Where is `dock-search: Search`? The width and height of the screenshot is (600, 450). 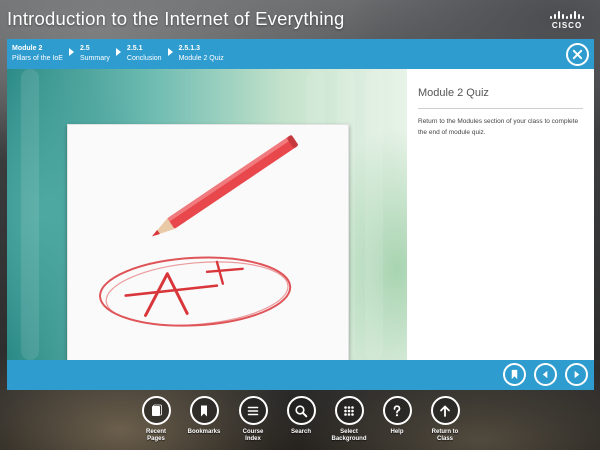
dock-search: Search is located at coordinates (301, 416).